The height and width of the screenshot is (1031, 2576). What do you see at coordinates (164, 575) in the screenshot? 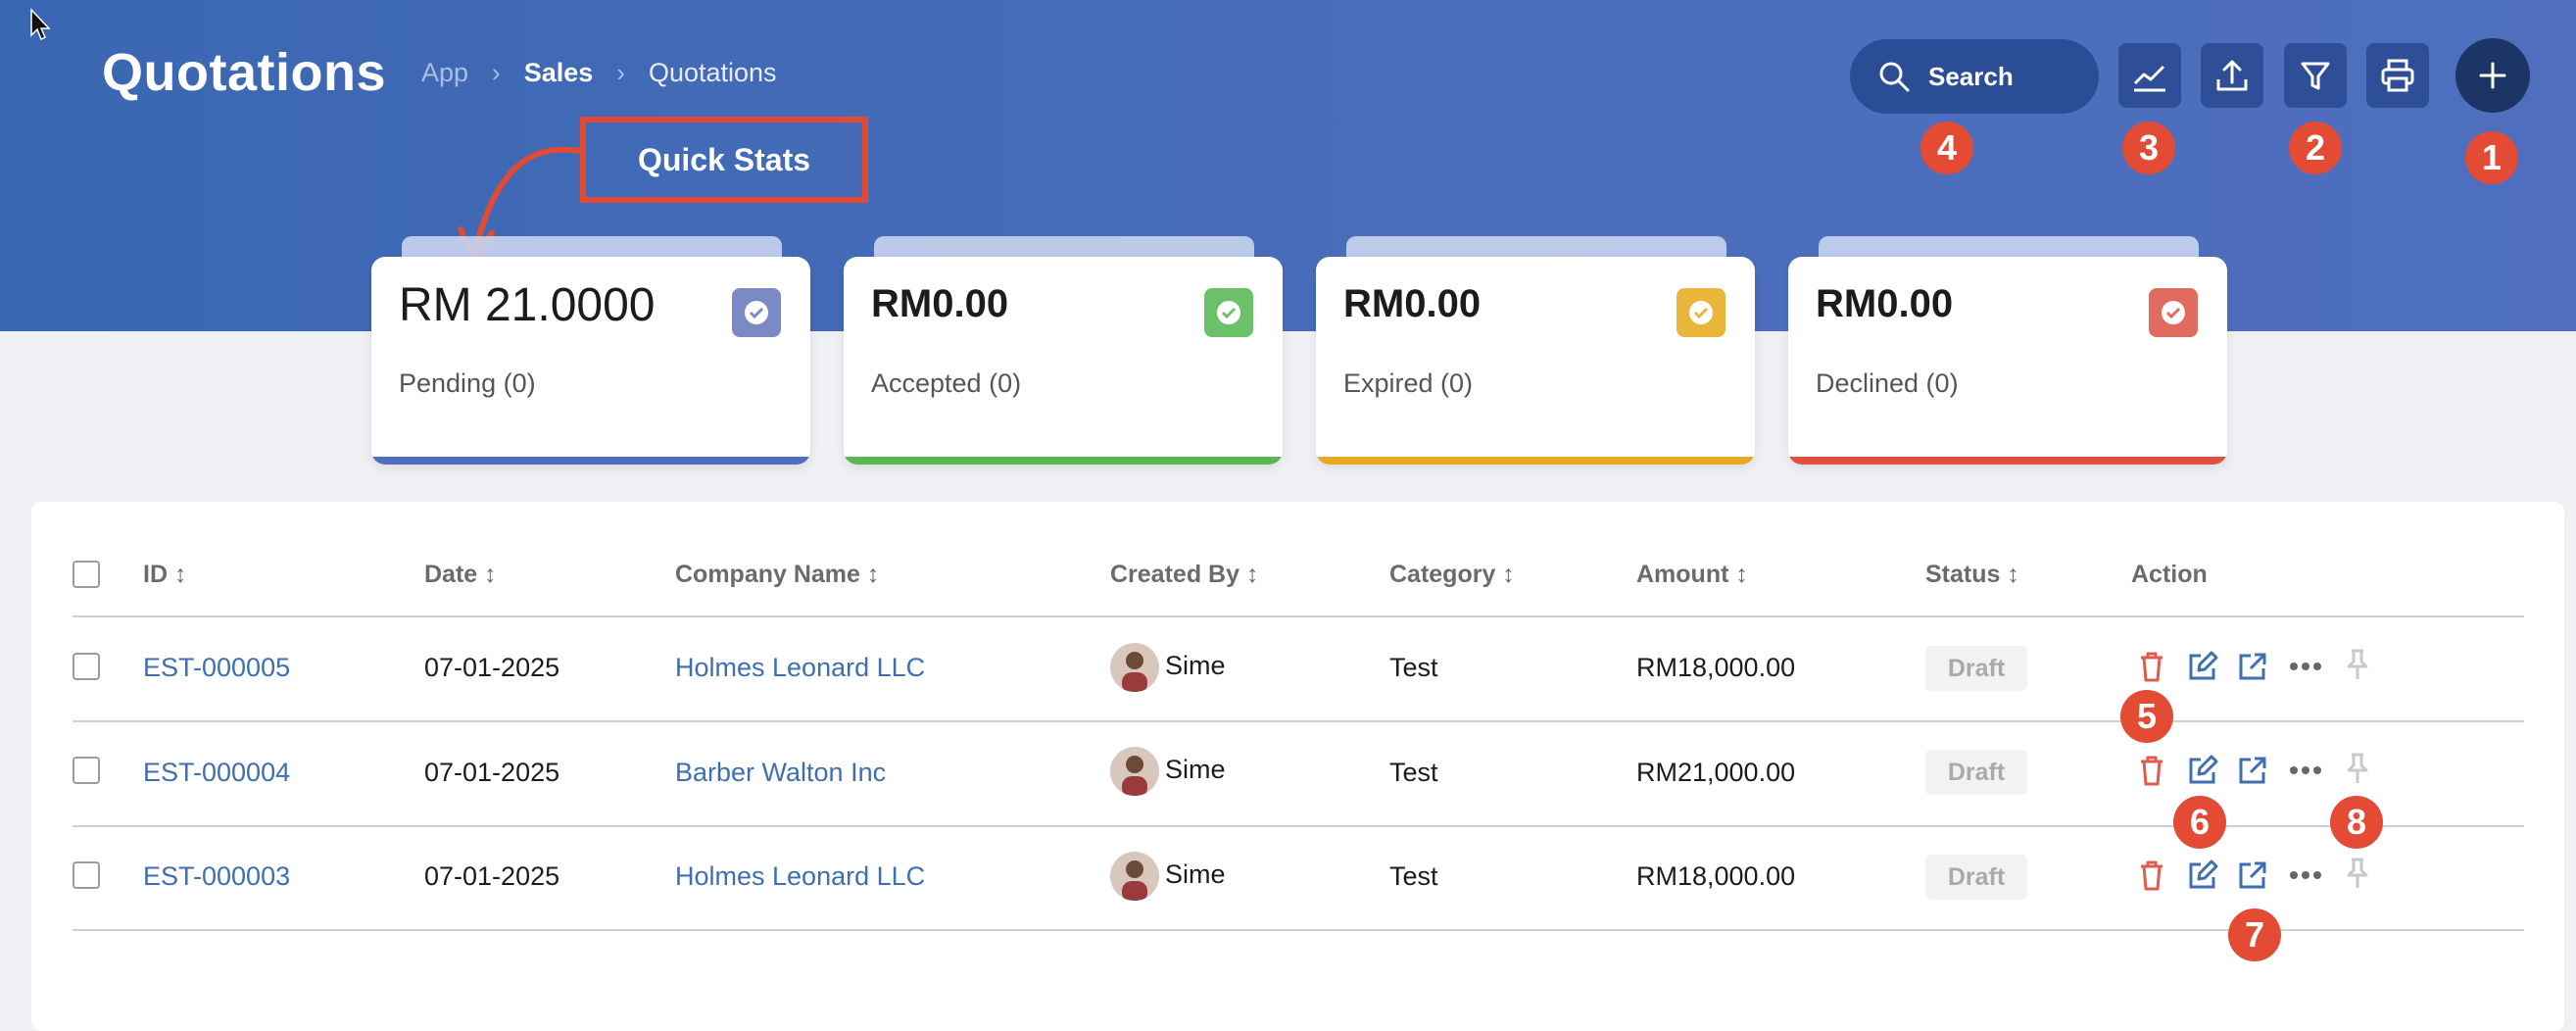
I see `column-header-id: ID ↕` at bounding box center [164, 575].